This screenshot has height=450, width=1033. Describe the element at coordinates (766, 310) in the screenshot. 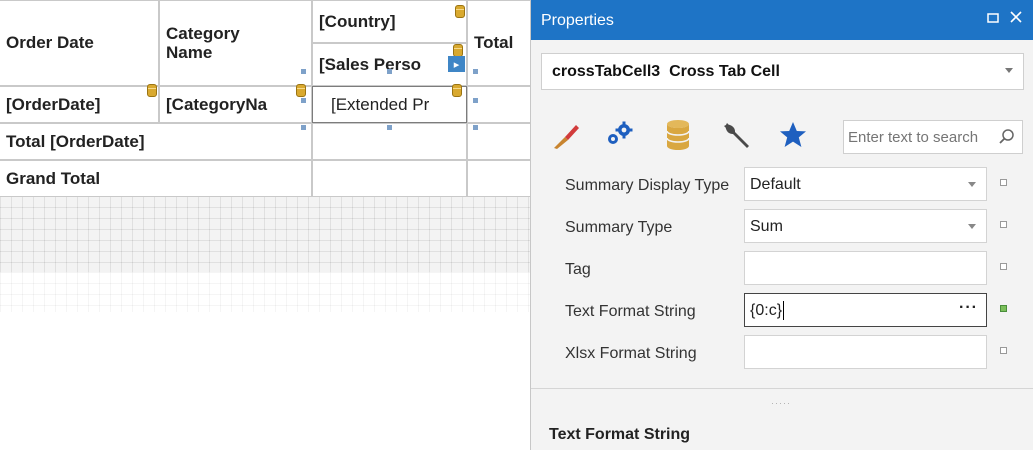

I see `property-value: {0:c}` at that location.